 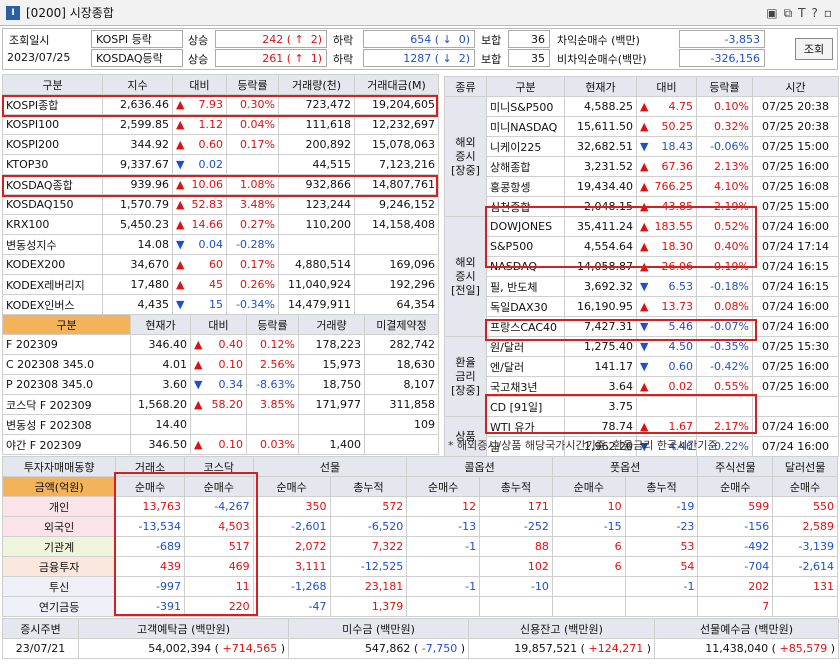 I want to click on world-time: 07/25 15:30, so click(x=795, y=346).